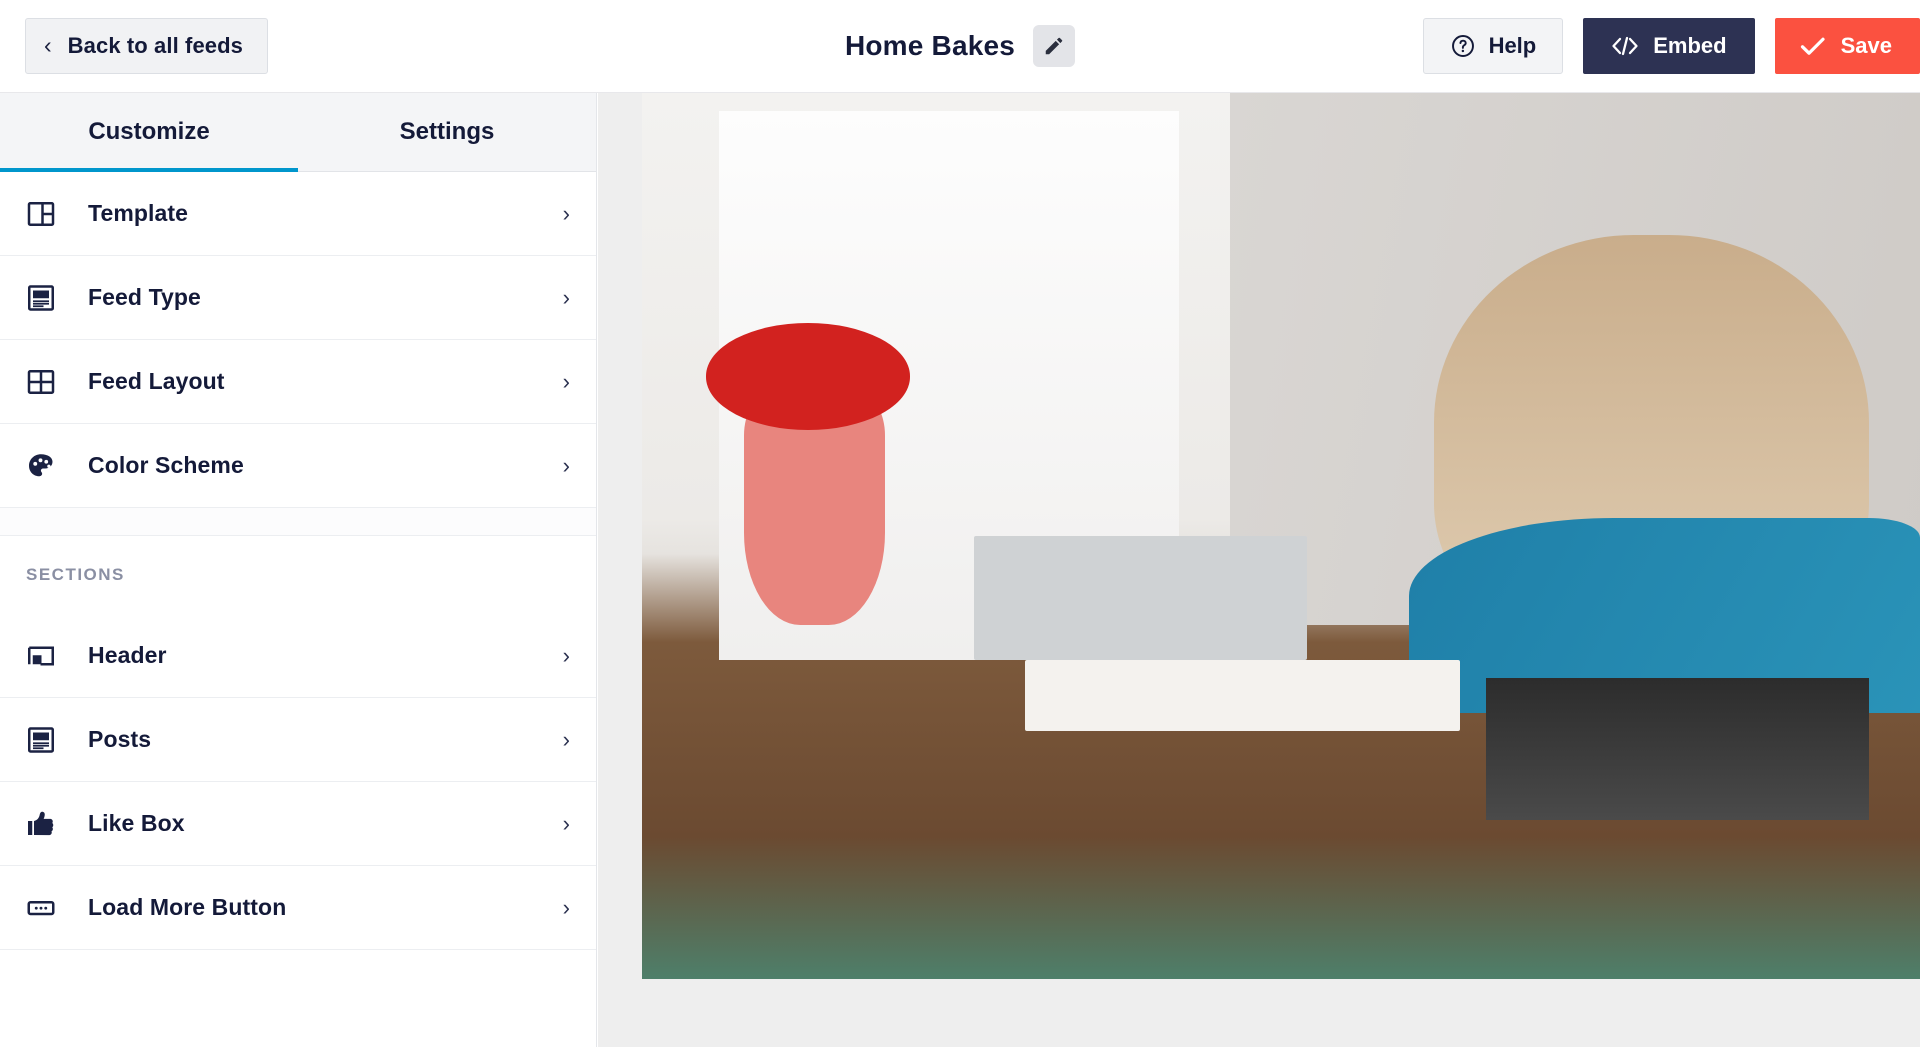 This screenshot has width=1920, height=1047. I want to click on grid-layout-icon, so click(45, 382).